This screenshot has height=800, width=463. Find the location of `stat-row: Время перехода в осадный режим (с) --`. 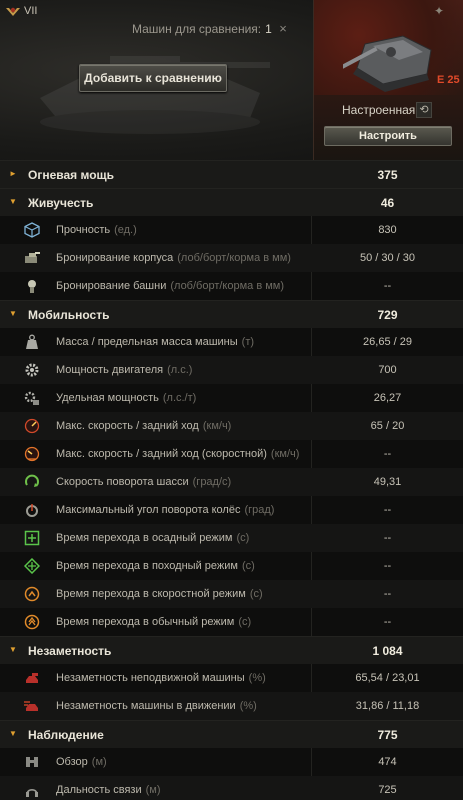

stat-row: Время перехода в осадный режим (с) -- is located at coordinates (231, 538).